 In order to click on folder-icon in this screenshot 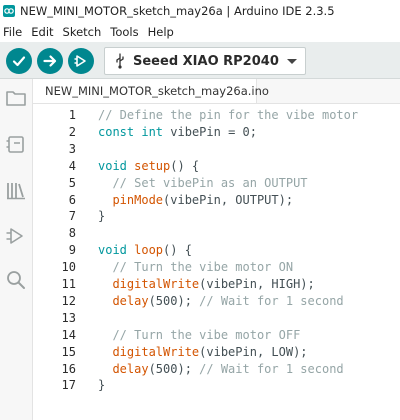, I will do `click(16, 98)`.